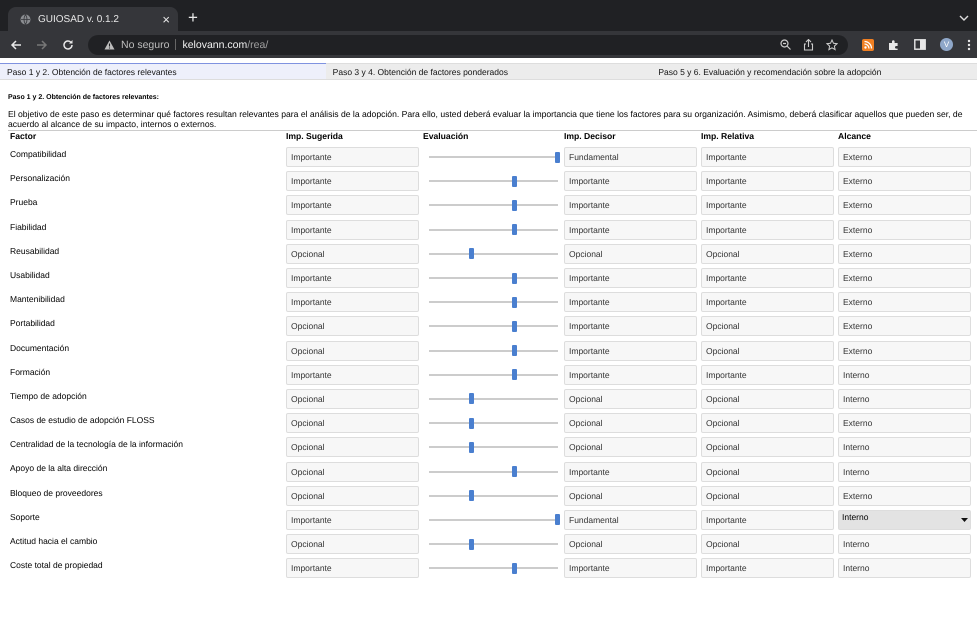 The height and width of the screenshot is (617, 977). Describe the element at coordinates (16, 44) in the screenshot. I see `back-arrow-icon` at that location.